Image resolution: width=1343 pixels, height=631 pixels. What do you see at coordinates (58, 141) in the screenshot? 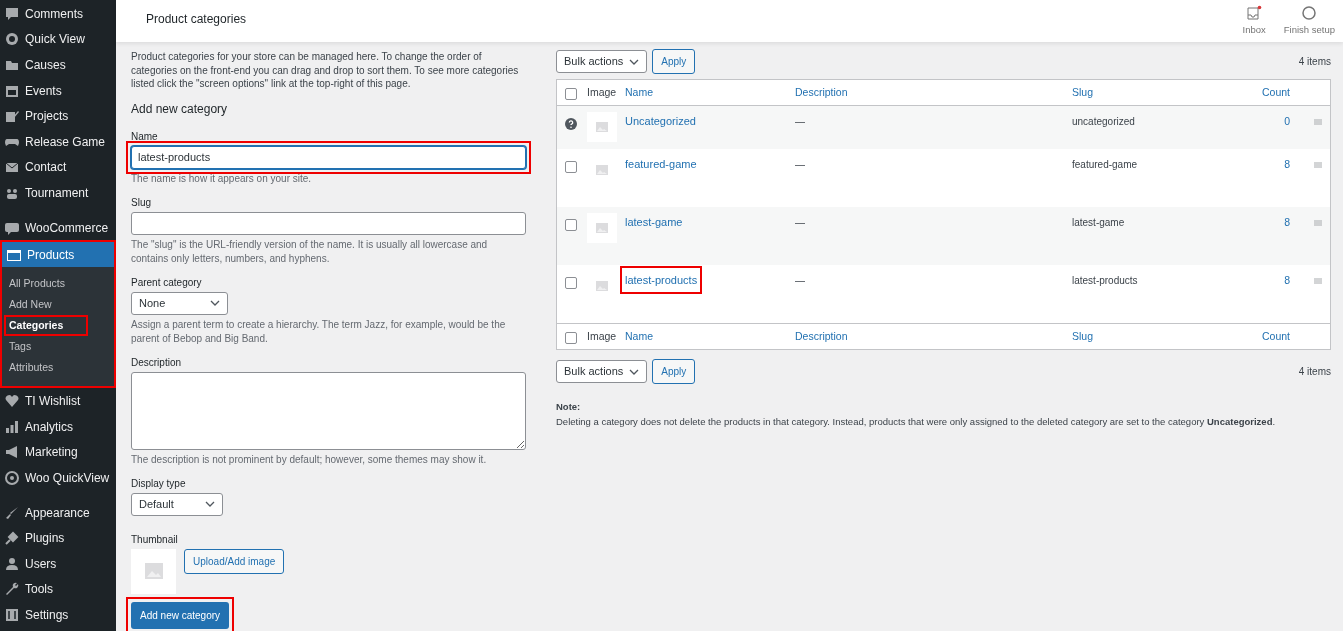
I see `sidebar-item: Release Game` at bounding box center [58, 141].